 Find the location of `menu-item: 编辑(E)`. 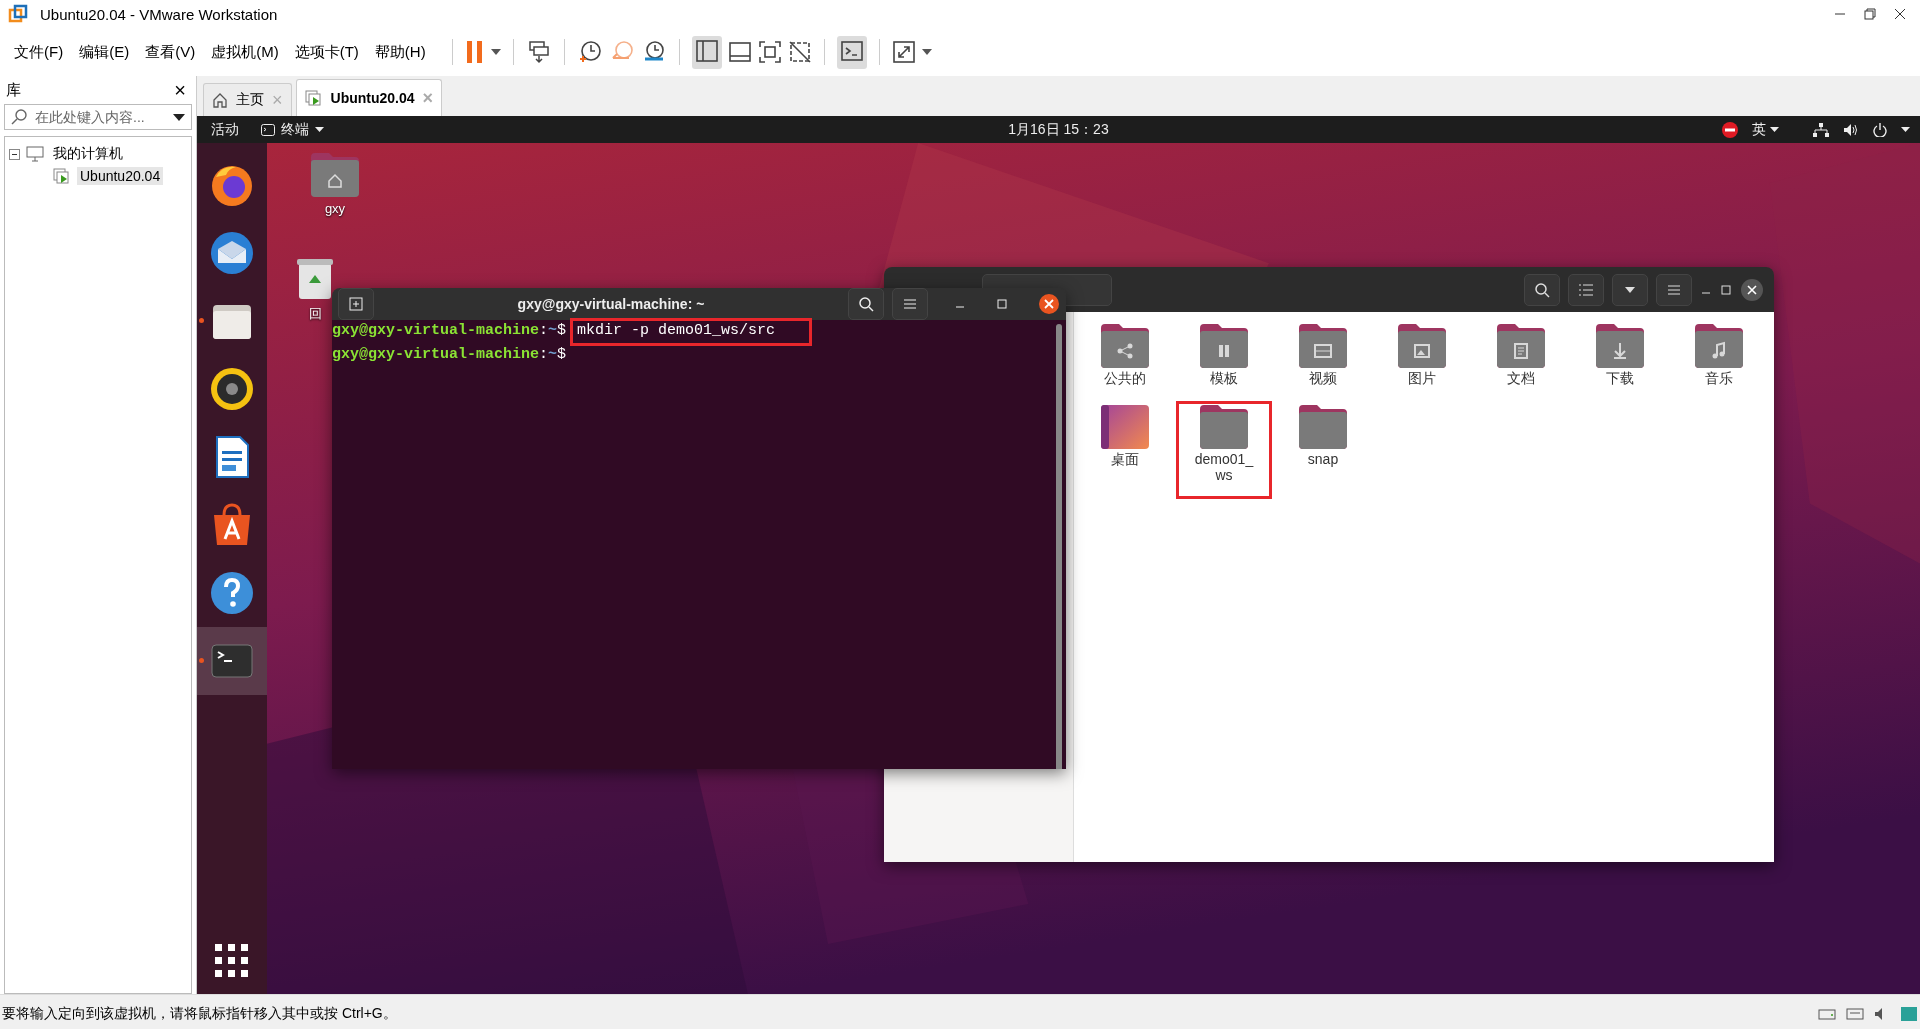

menu-item: 编辑(E) is located at coordinates (104, 52).